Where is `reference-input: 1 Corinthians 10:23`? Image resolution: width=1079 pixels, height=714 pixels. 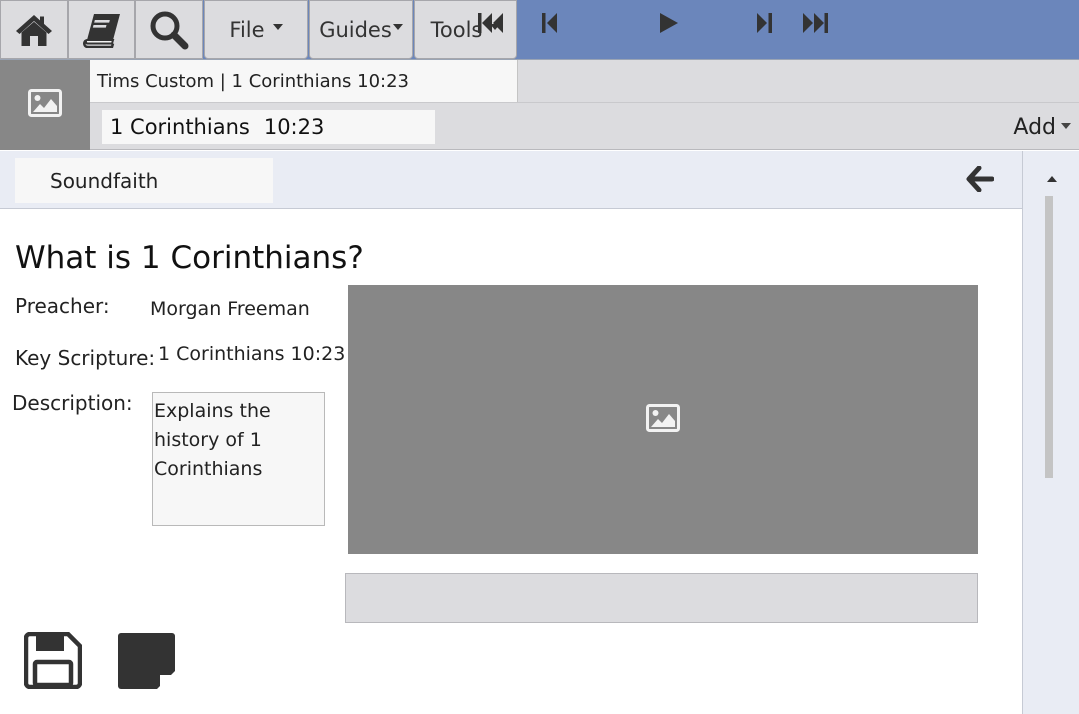 reference-input: 1 Corinthians 10:23 is located at coordinates (268, 127).